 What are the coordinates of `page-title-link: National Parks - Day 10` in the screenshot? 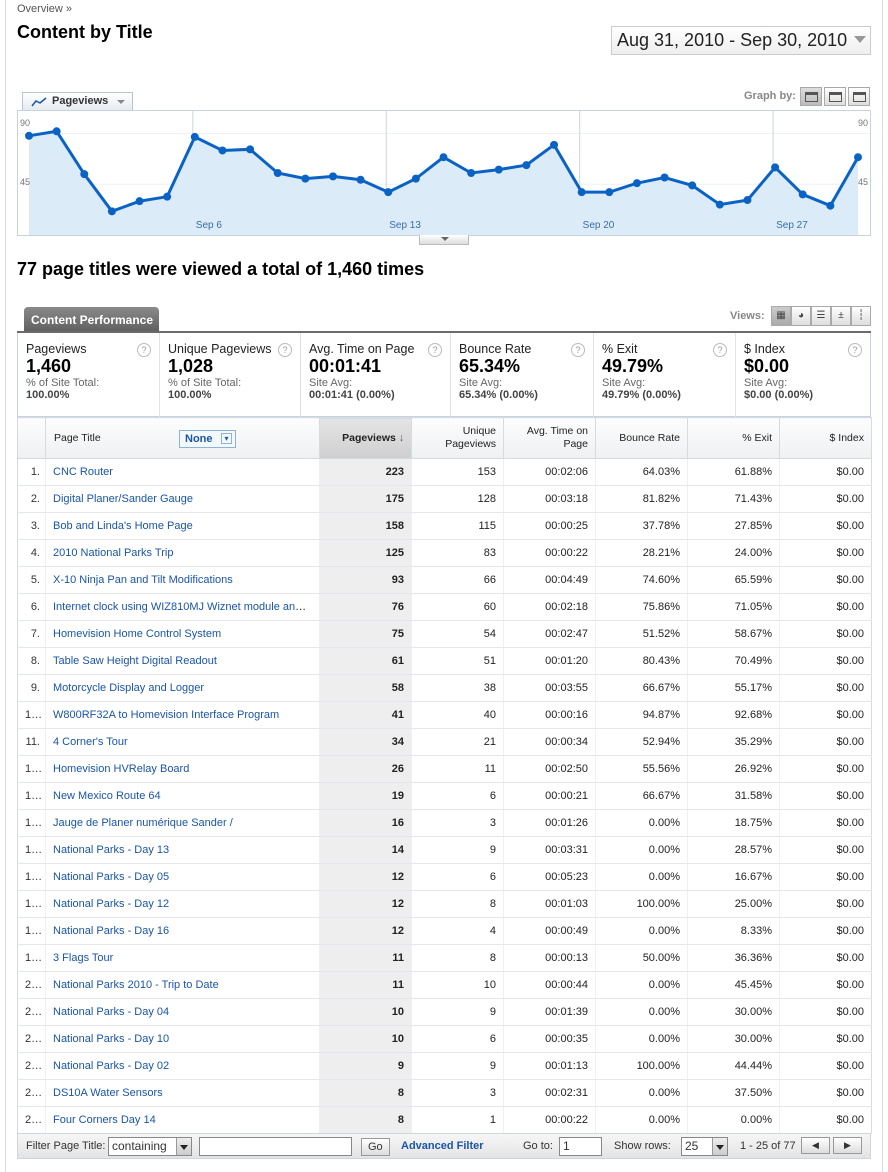 It's located at (182, 1039).